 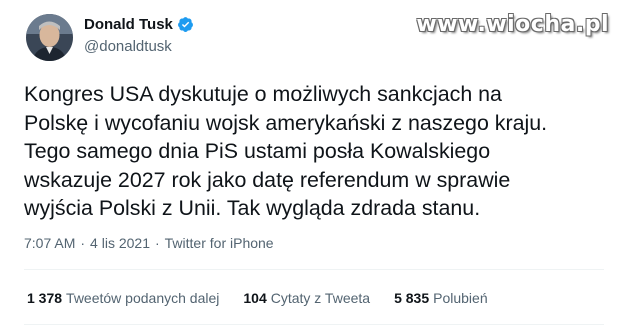 What do you see at coordinates (320, 298) in the screenshot?
I see `quotes-label: Cytaty z Tweeta` at bounding box center [320, 298].